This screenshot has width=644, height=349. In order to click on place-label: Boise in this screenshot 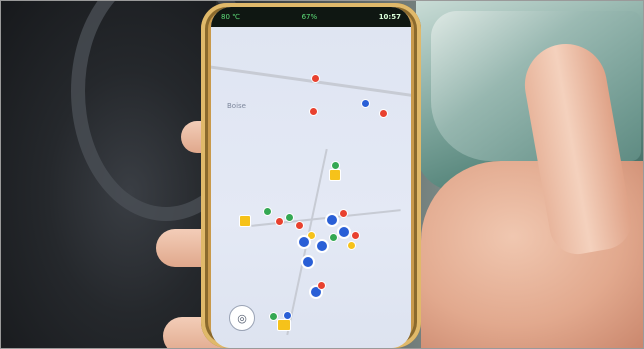, I will do `click(236, 106)`.